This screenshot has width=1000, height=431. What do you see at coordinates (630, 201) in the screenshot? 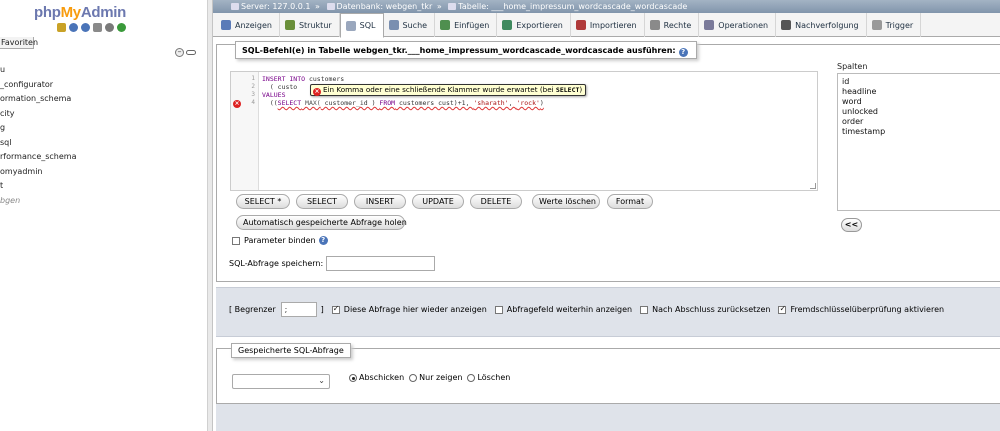
I see `format-button: Format` at bounding box center [630, 201].